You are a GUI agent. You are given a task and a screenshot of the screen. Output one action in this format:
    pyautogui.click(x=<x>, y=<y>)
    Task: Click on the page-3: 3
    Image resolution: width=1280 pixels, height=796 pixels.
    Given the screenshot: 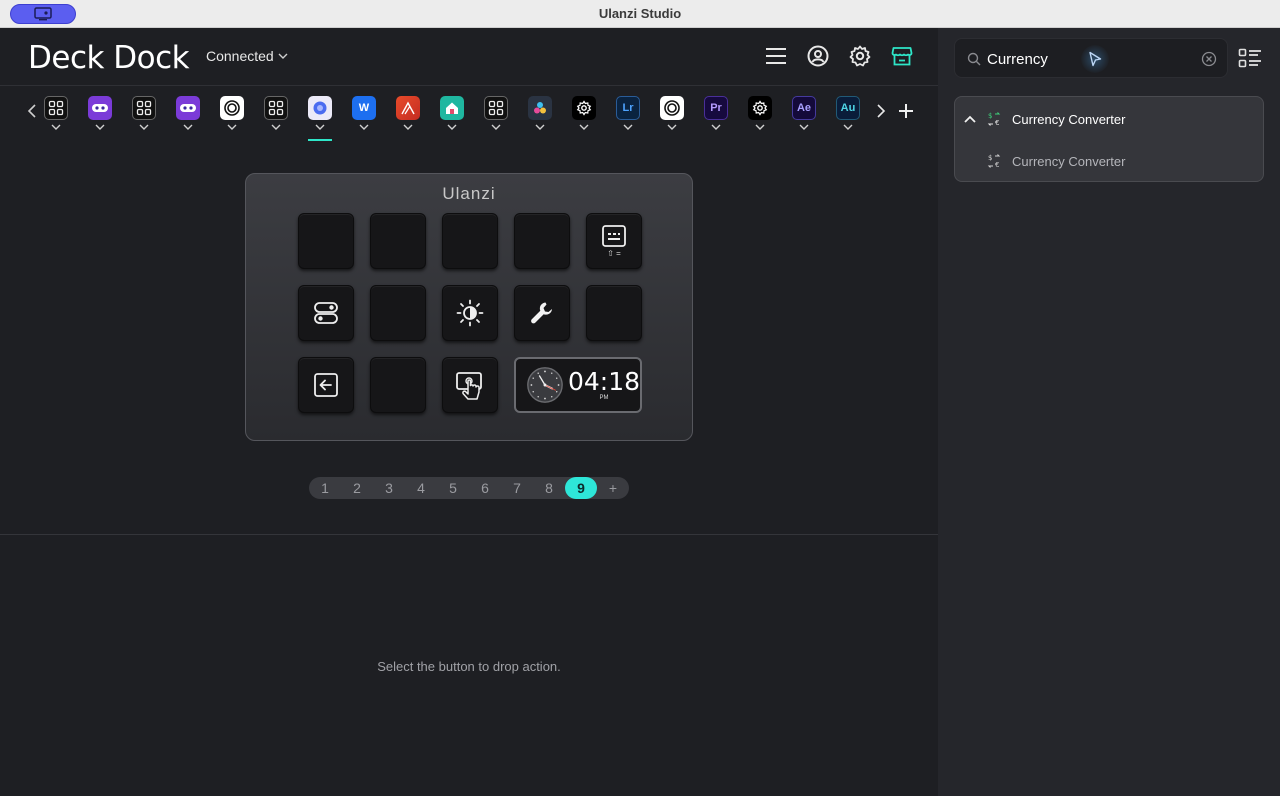 What is the action you would take?
    pyautogui.click(x=389, y=488)
    